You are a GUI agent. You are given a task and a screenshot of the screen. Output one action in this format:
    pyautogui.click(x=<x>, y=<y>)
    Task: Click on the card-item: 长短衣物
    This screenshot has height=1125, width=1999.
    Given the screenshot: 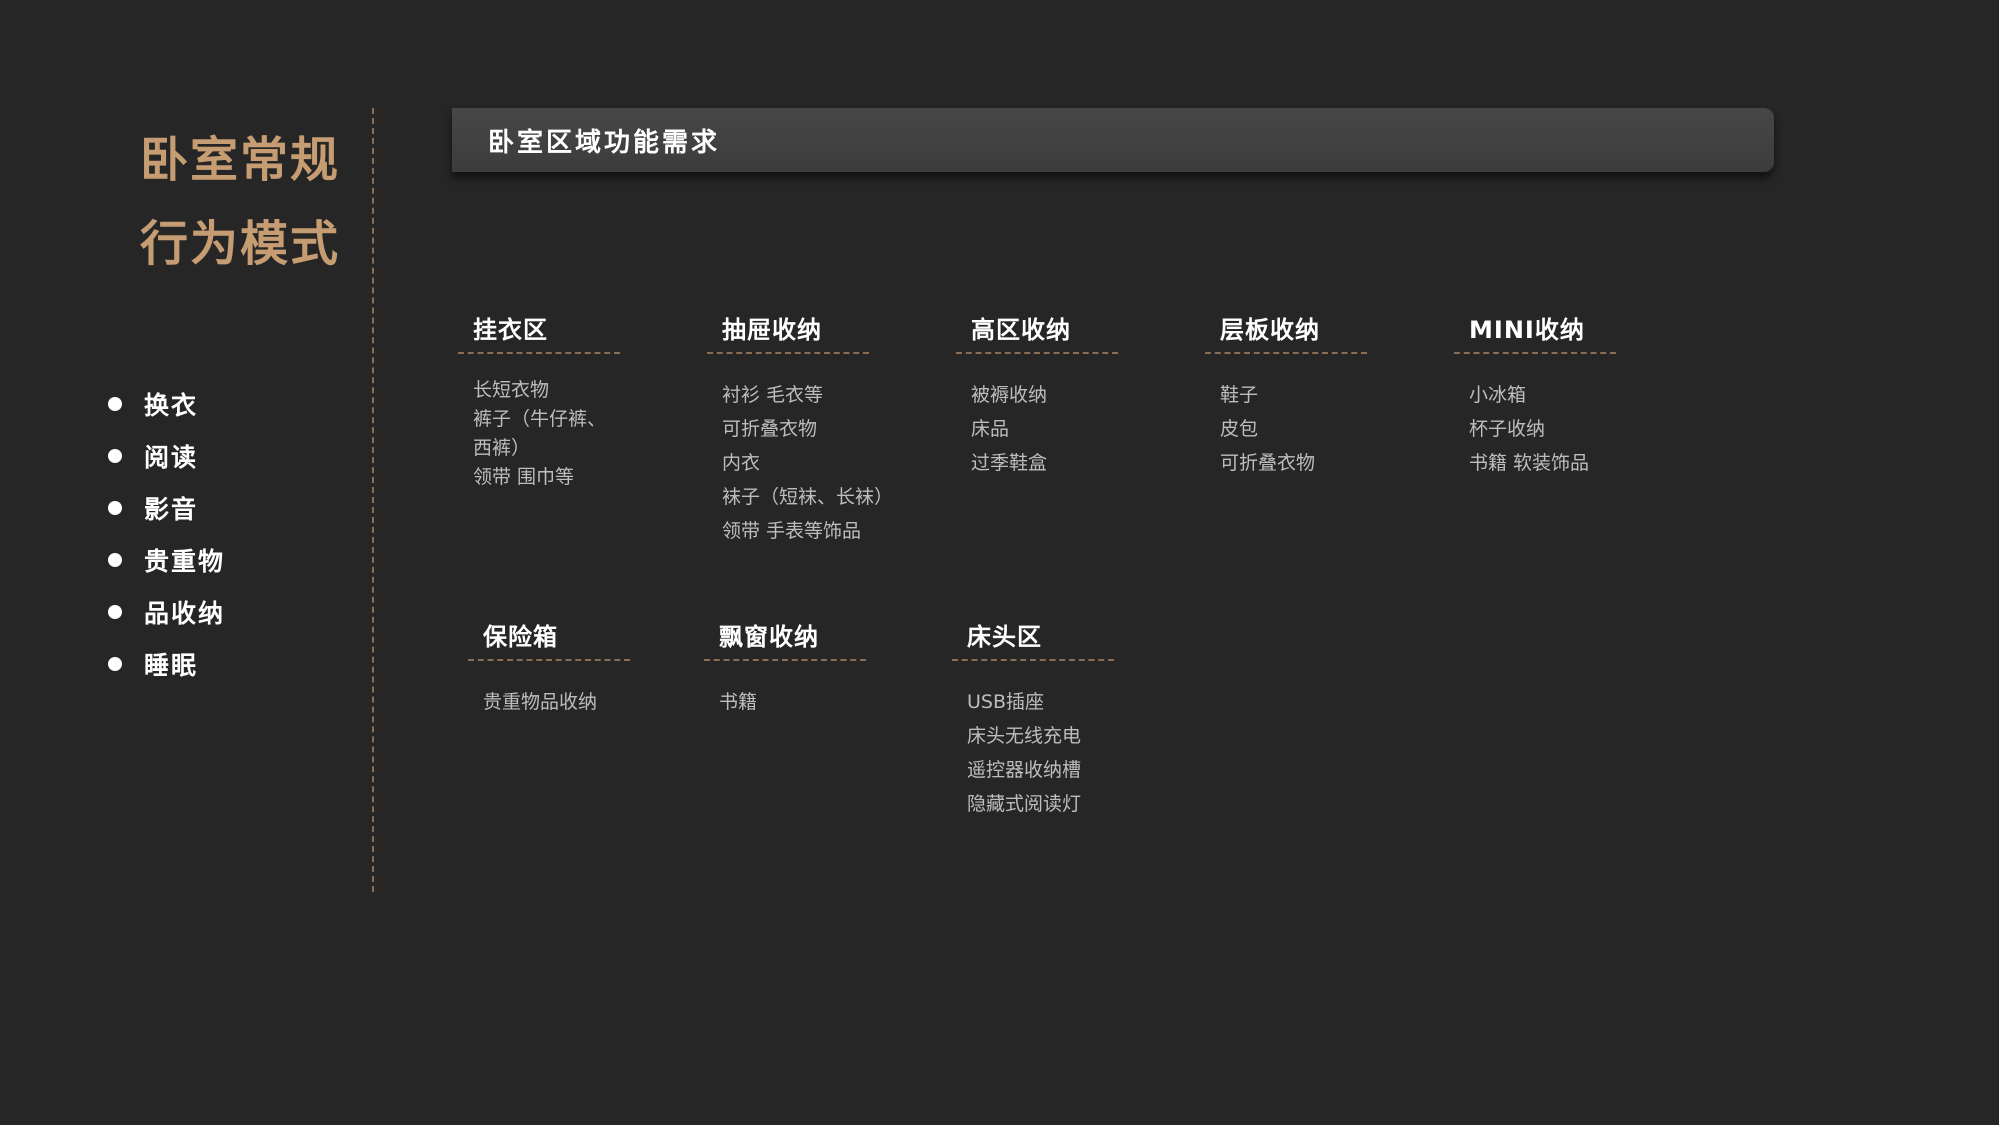 What is the action you would take?
    pyautogui.click(x=511, y=390)
    